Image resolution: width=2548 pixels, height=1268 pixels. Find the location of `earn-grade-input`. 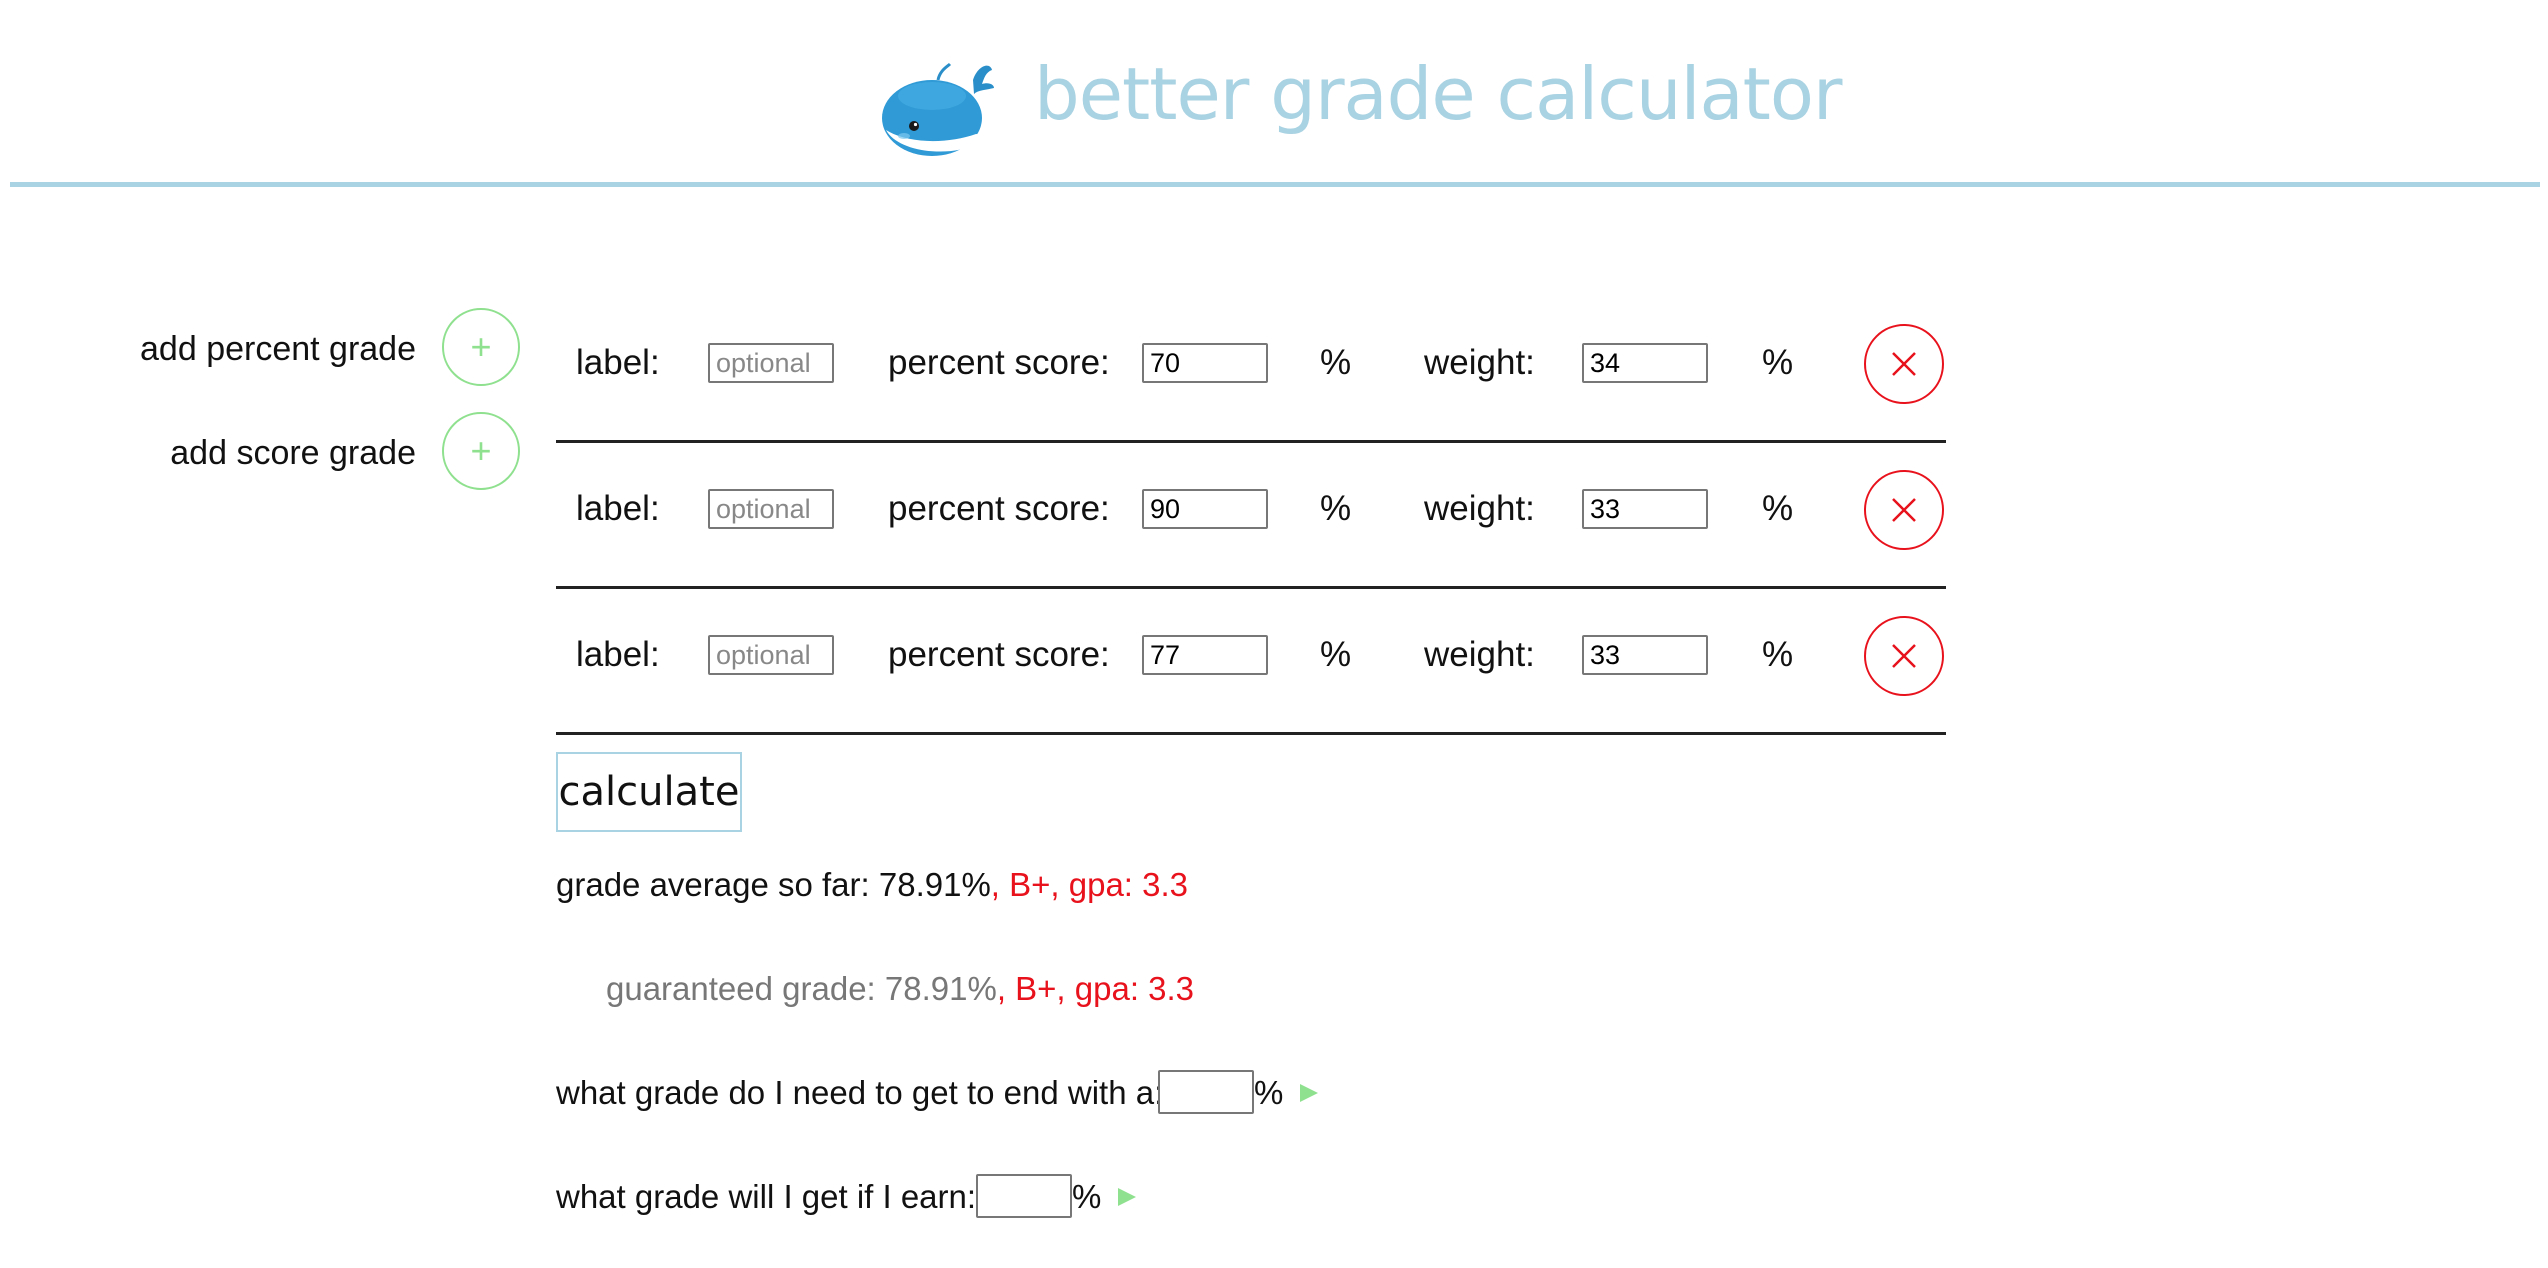

earn-grade-input is located at coordinates (1024, 1196).